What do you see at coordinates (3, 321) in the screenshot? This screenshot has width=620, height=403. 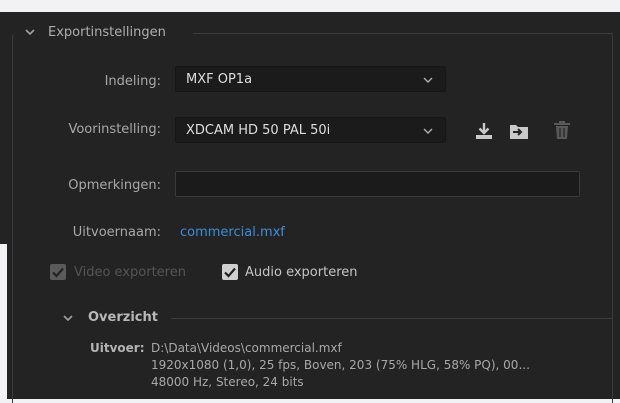 I see `background-strip` at bounding box center [3, 321].